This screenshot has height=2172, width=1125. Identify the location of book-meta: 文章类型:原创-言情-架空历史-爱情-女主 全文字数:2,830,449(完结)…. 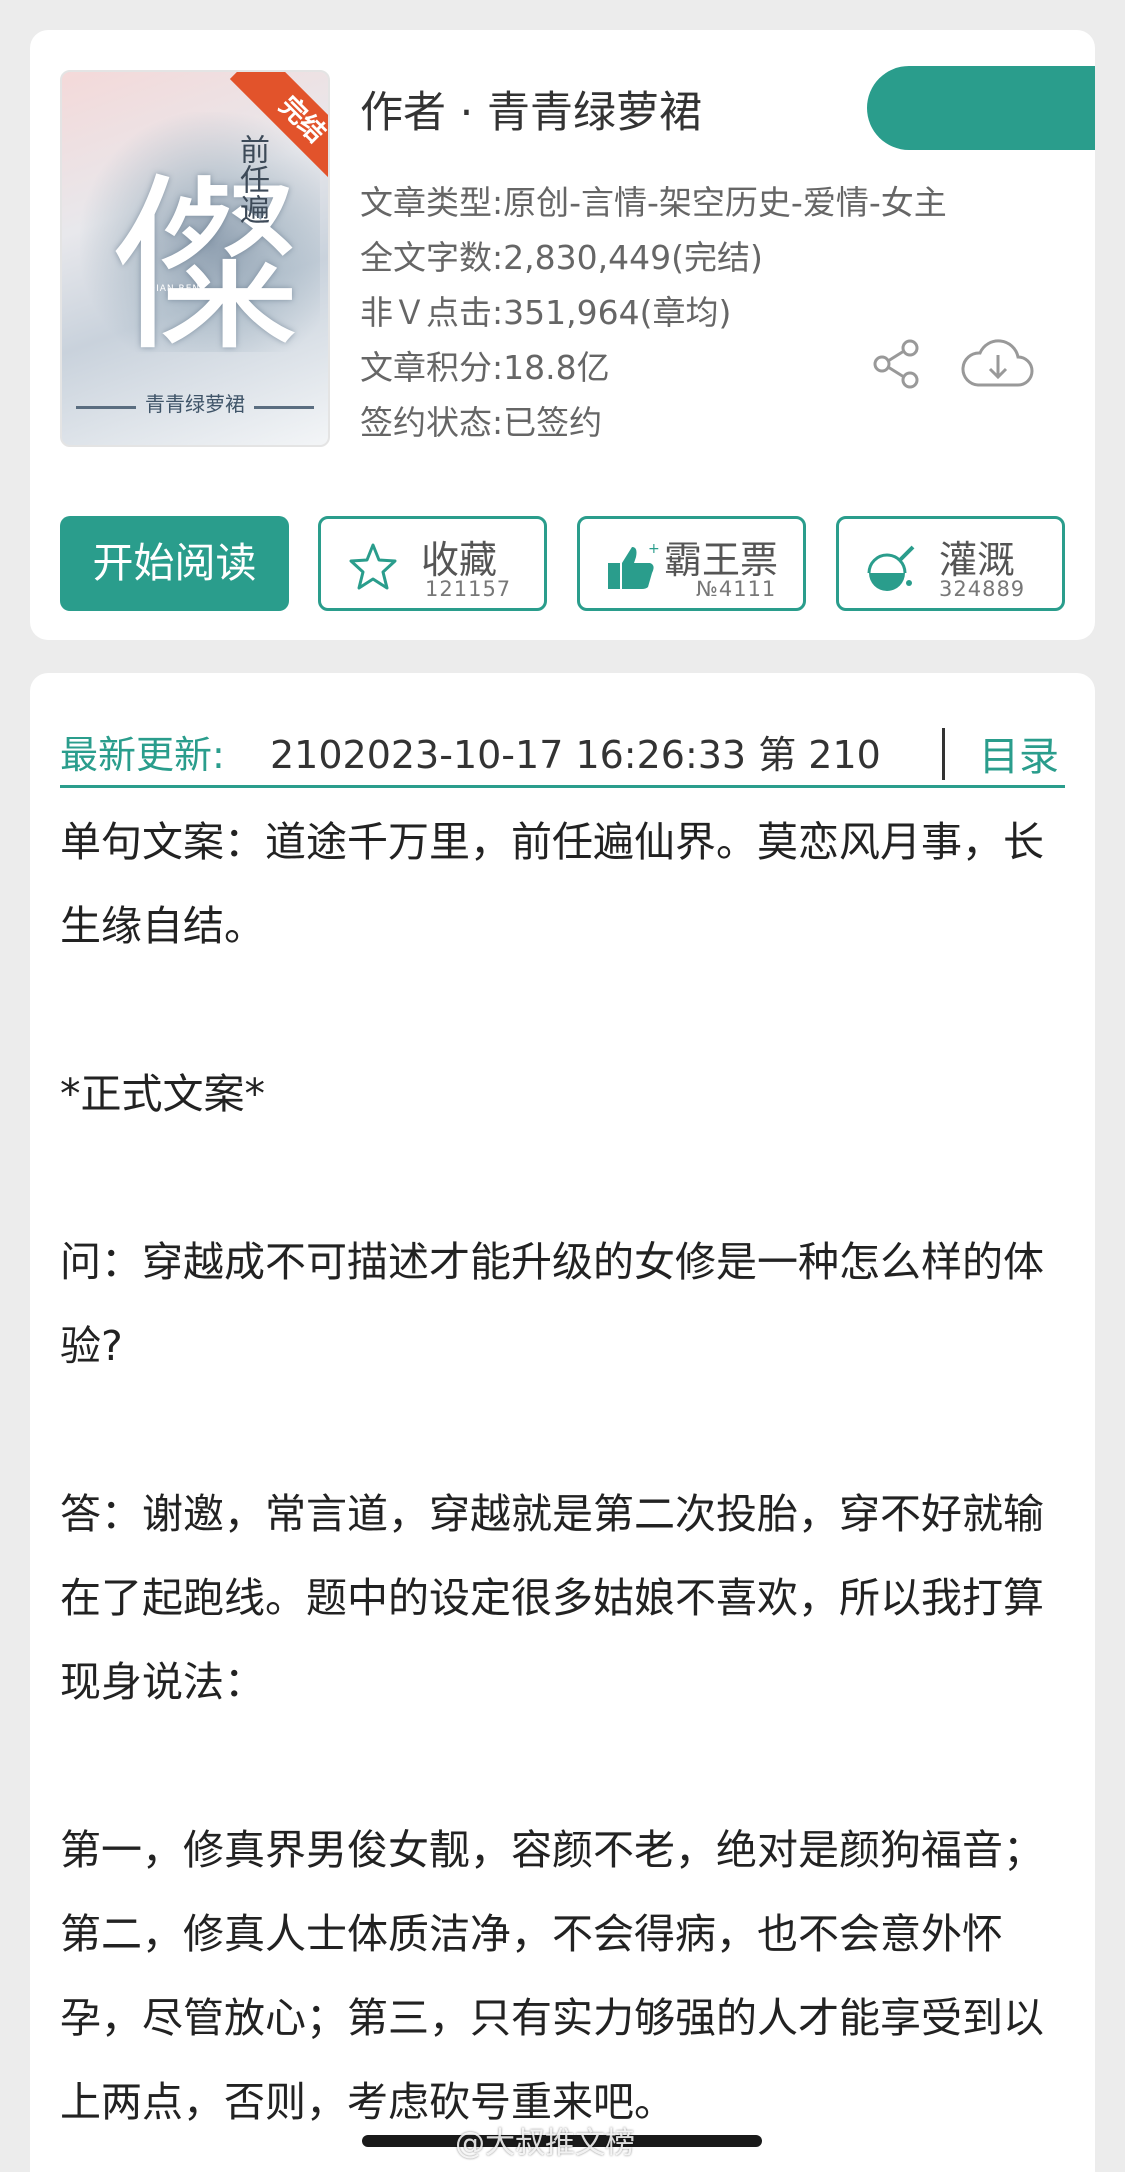
(653, 312).